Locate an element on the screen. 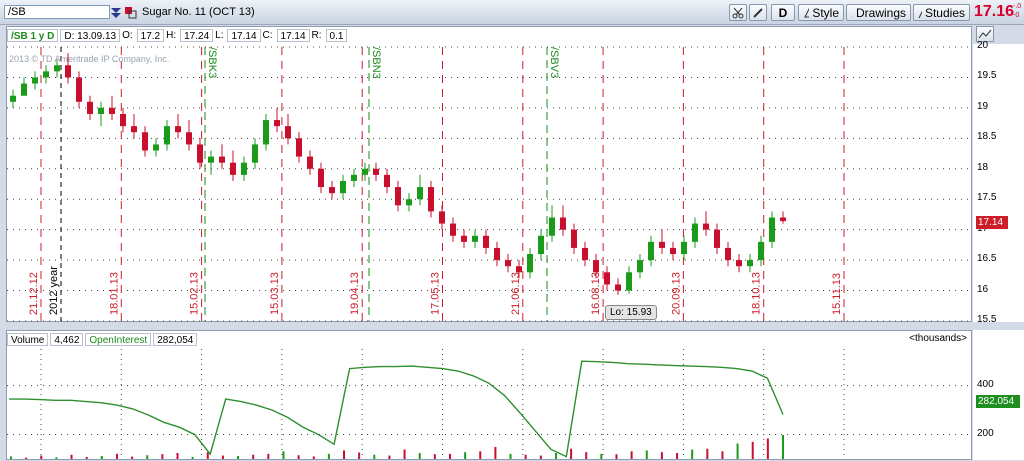 Image resolution: width=1024 pixels, height=461 pixels. units-label: <thousands> is located at coordinates (938, 338).